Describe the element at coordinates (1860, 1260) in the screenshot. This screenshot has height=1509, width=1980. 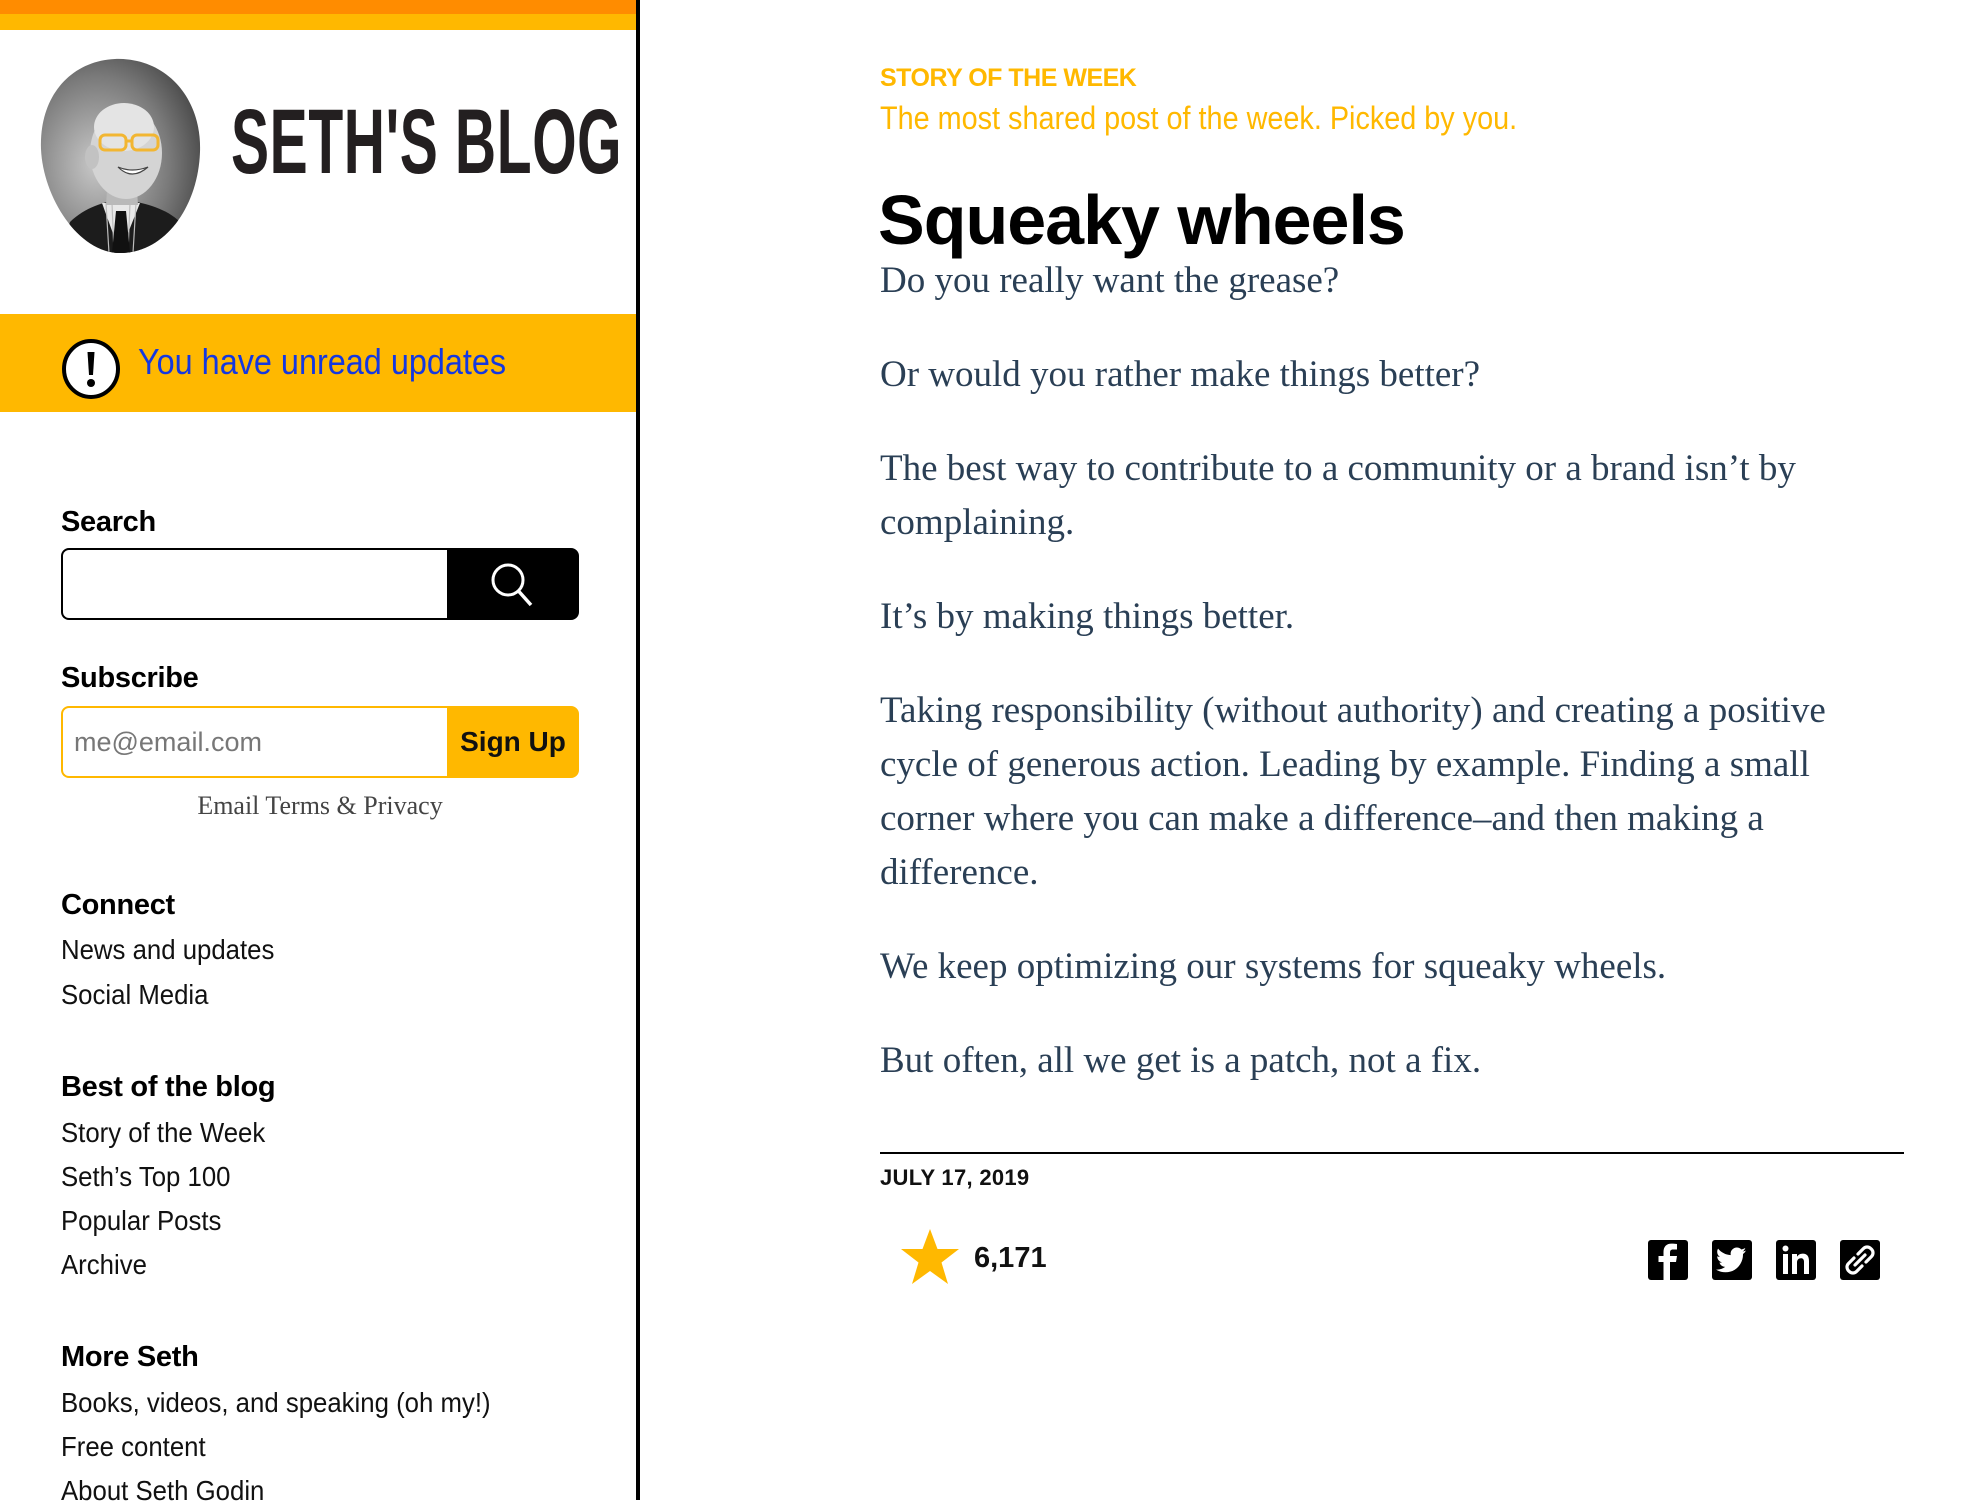
I see `link-icon` at that location.